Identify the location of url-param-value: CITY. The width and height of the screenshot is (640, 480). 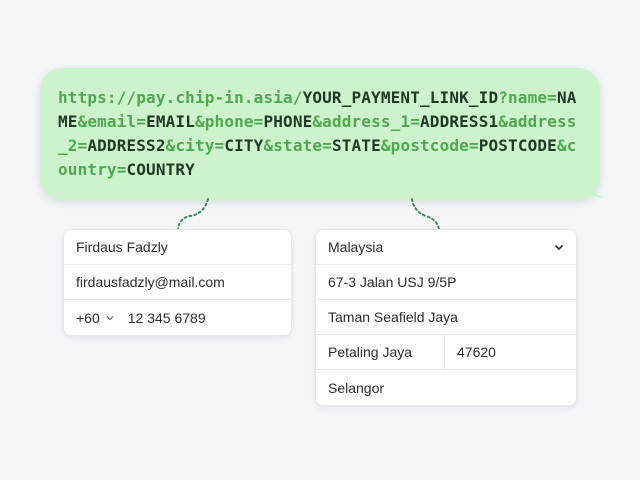
(244, 145).